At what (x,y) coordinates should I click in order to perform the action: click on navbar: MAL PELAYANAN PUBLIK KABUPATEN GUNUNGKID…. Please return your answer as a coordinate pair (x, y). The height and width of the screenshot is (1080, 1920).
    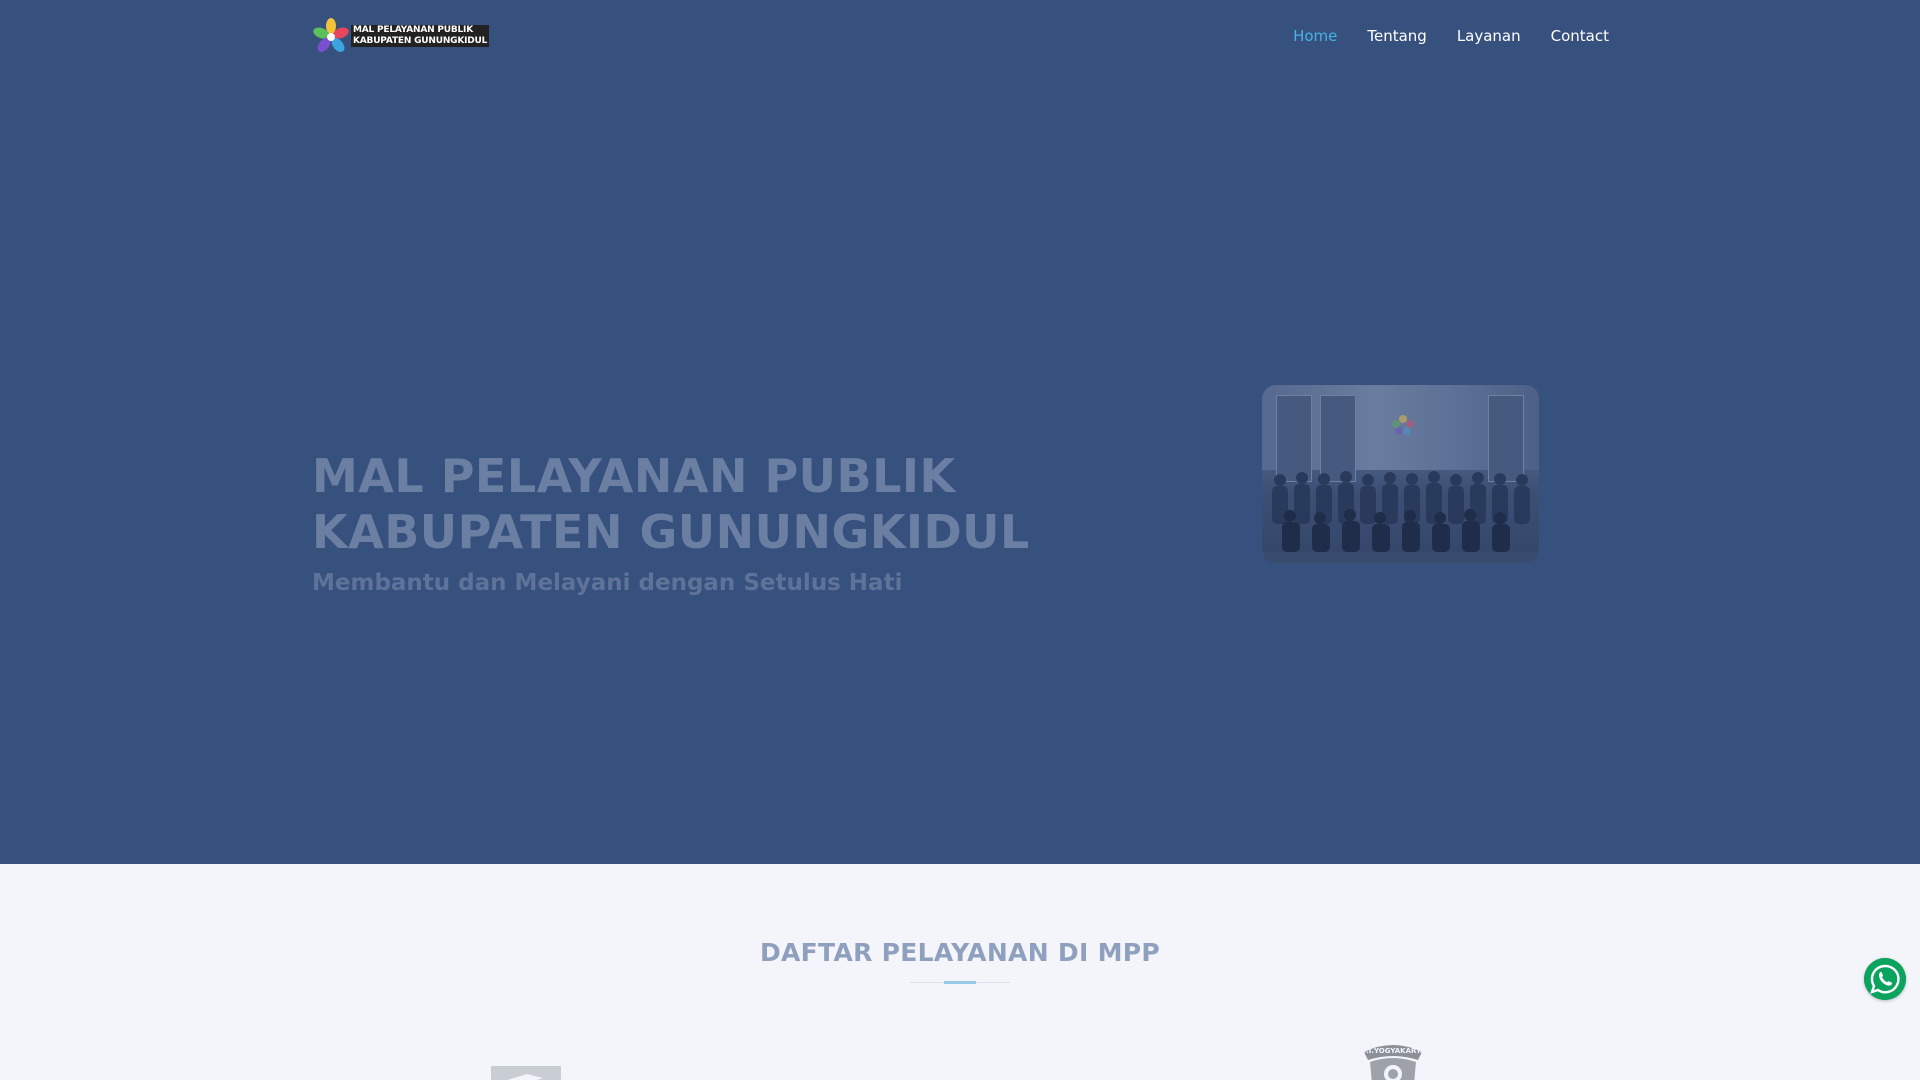
    Looking at the image, I should click on (960, 36).